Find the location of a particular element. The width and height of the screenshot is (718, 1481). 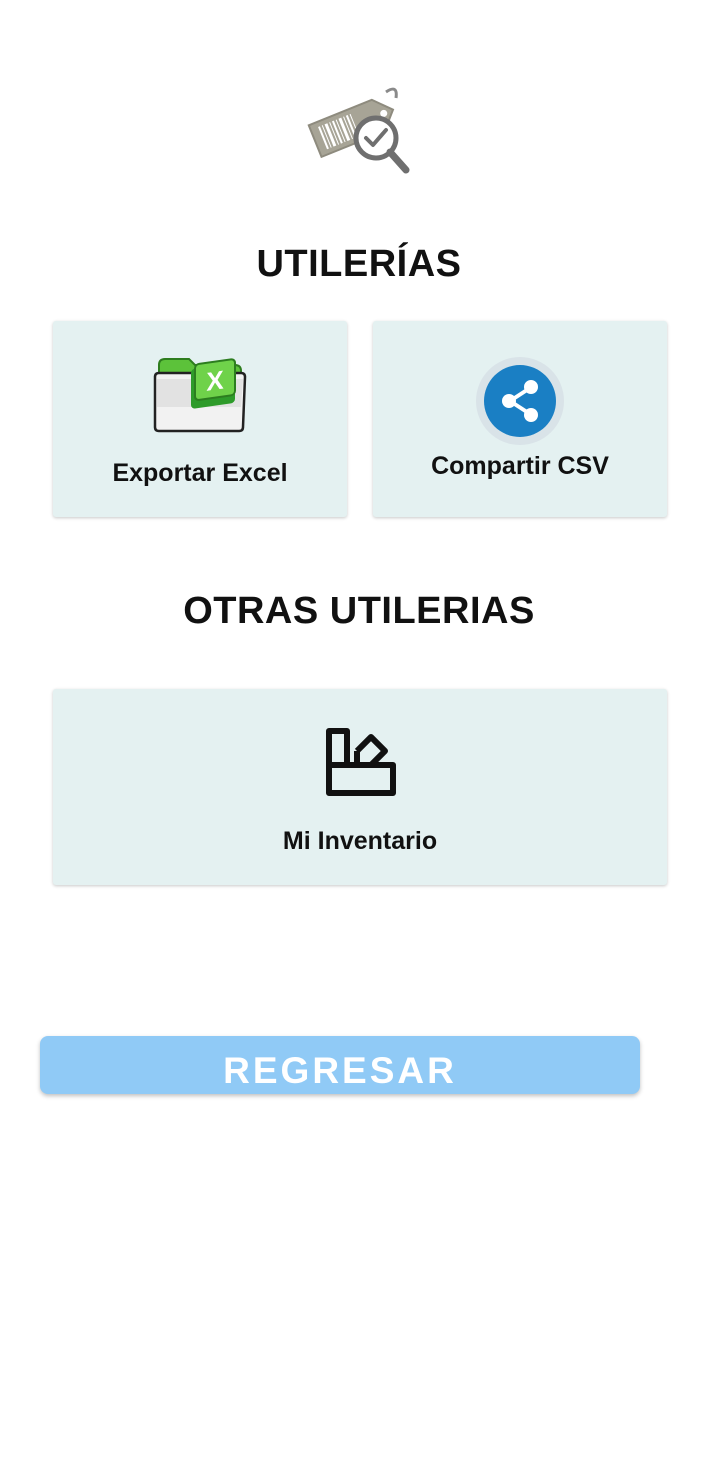

inventory-card: Mi Inventario is located at coordinates (360, 787).